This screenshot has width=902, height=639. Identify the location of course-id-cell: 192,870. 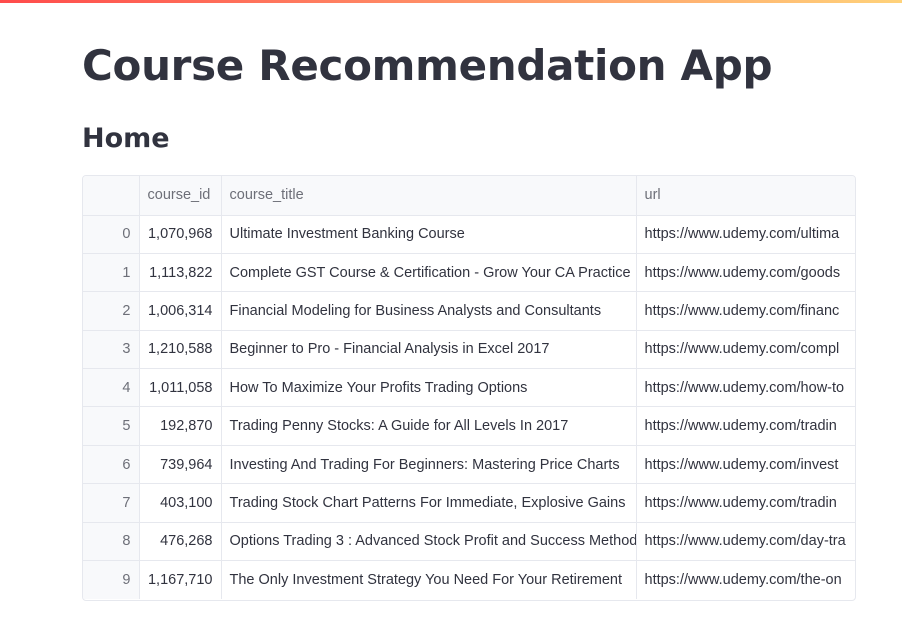
(180, 426).